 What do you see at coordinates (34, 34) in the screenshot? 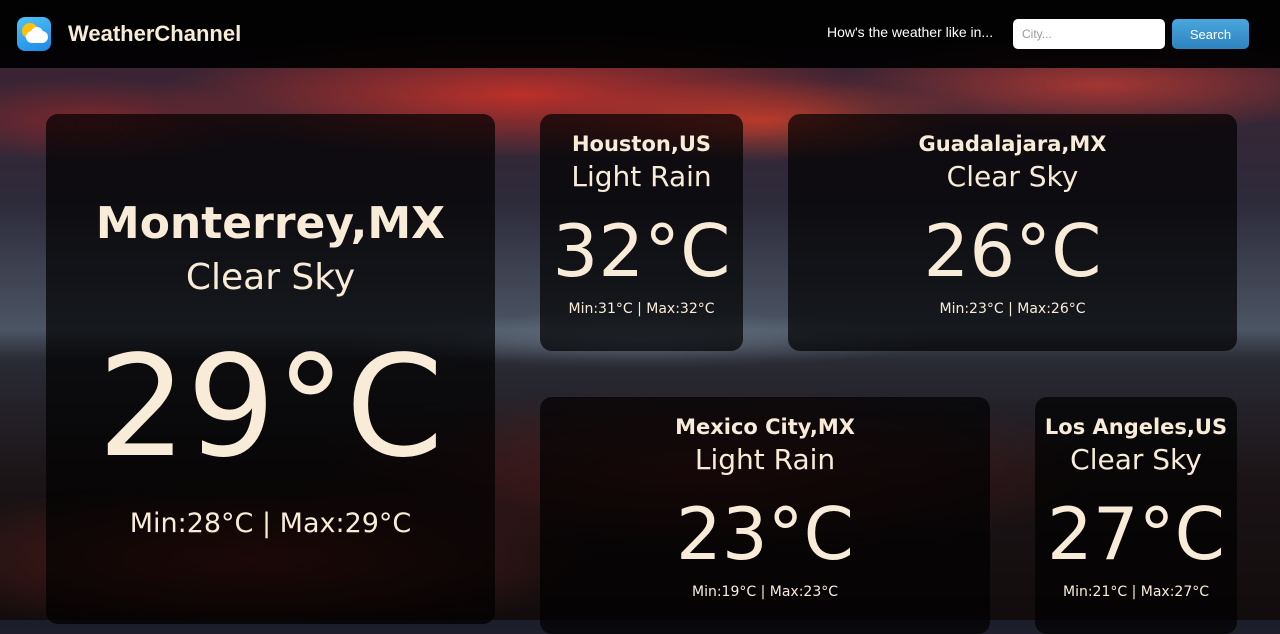
I see `weather-logo-icon` at bounding box center [34, 34].